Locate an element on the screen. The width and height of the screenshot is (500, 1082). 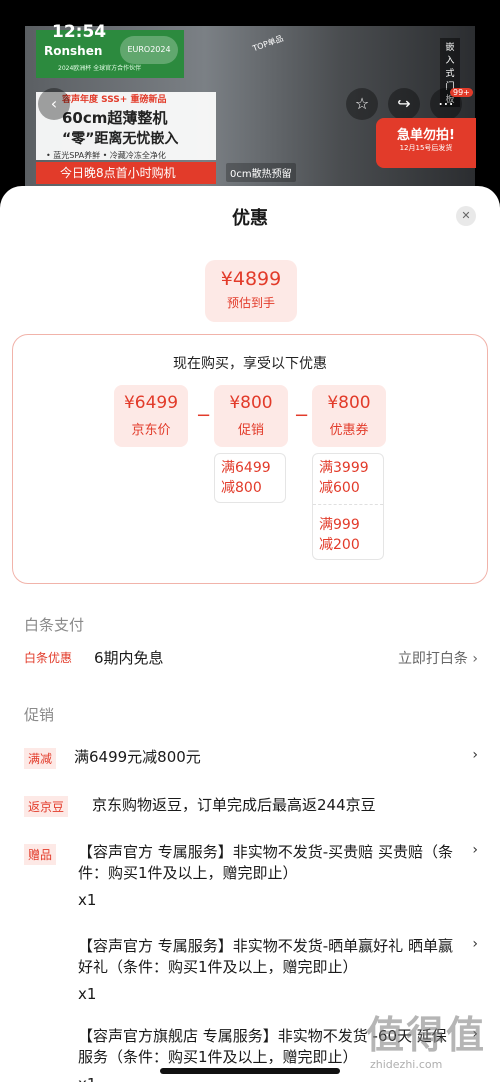
cart-badge: 99+ is located at coordinates (461, 92).